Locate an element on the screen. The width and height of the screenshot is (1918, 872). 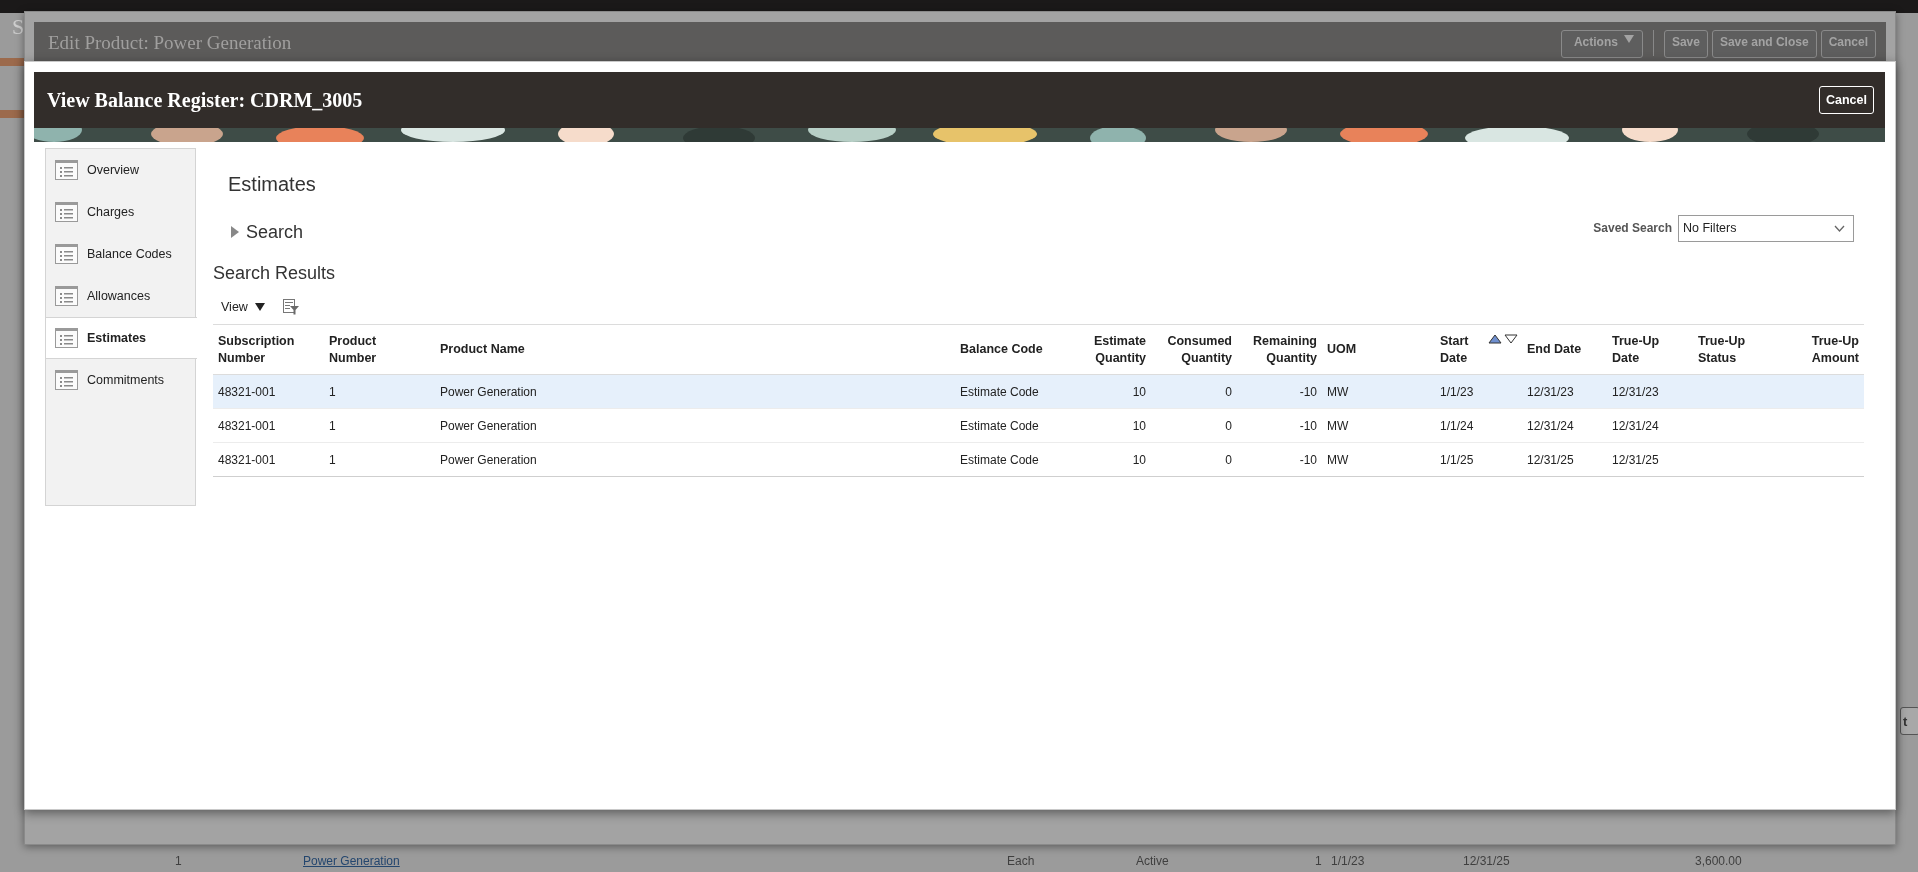
search-toggle: Search is located at coordinates (261, 232).